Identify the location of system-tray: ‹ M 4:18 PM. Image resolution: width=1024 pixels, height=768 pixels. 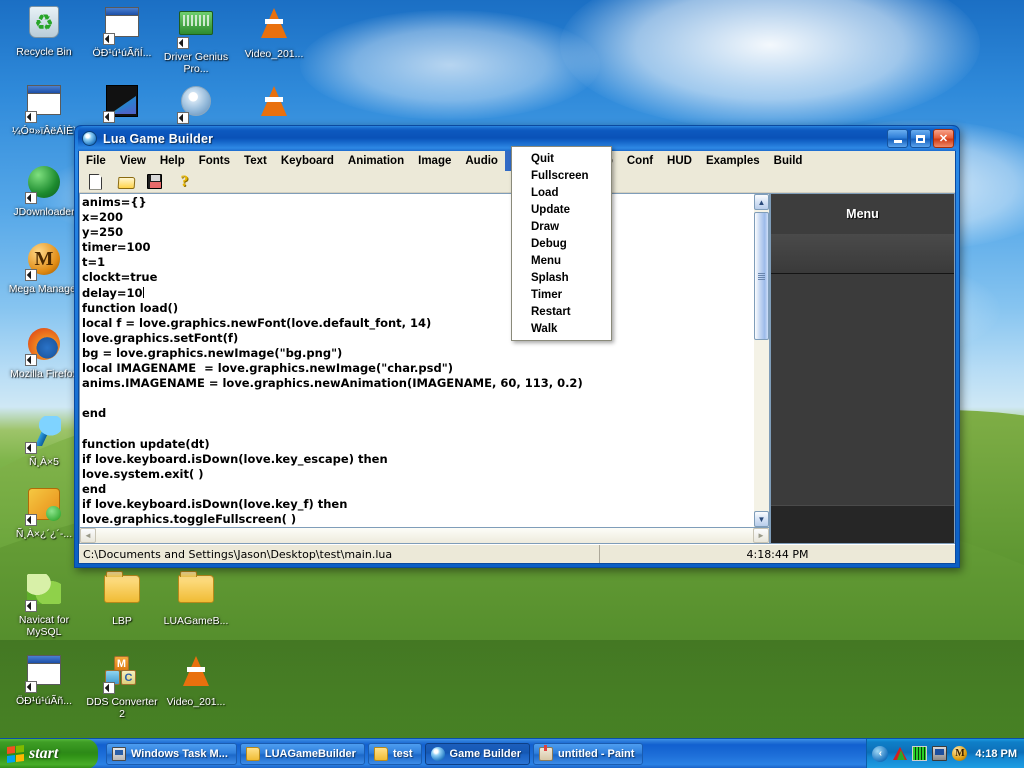
(945, 753).